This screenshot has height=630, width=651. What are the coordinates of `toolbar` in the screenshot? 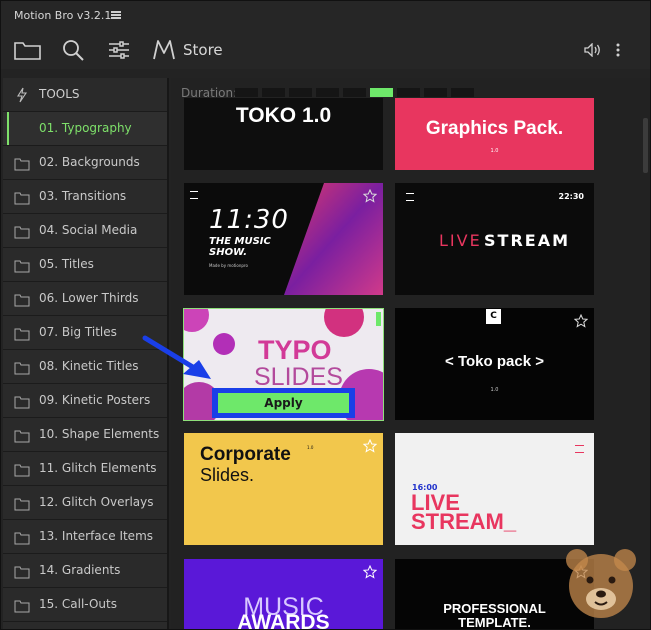 It's located at (325, 50).